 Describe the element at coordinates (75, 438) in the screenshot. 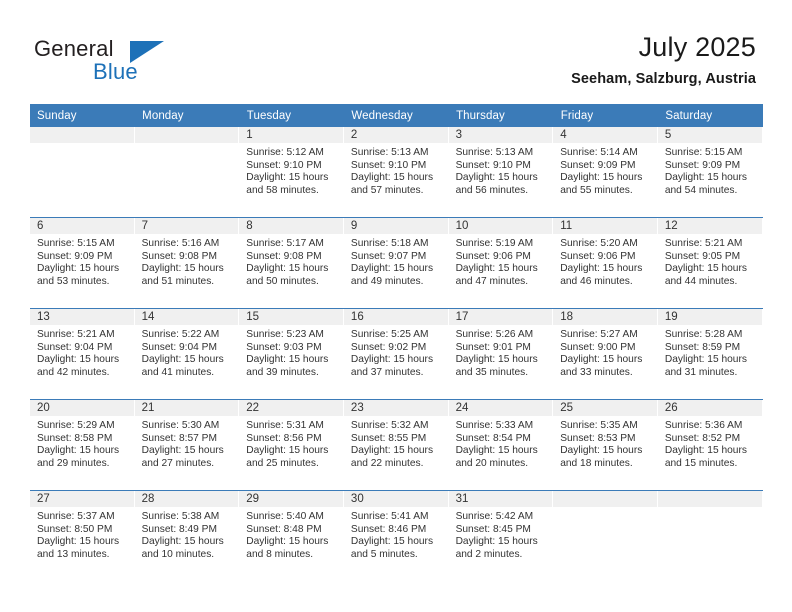

I see `day-sunset-line: Sunset: 8:58 PM` at that location.